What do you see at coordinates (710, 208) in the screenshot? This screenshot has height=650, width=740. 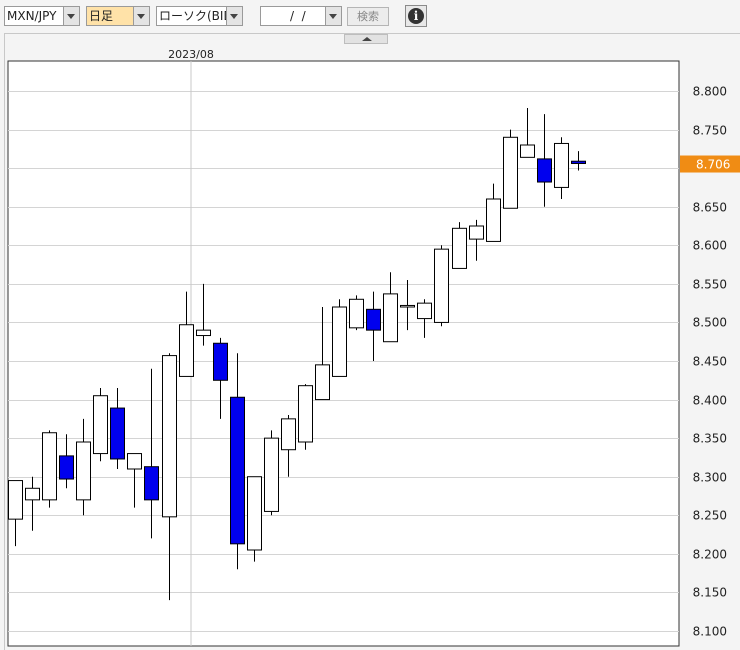 I see `y-tick-label: 8.650` at bounding box center [710, 208].